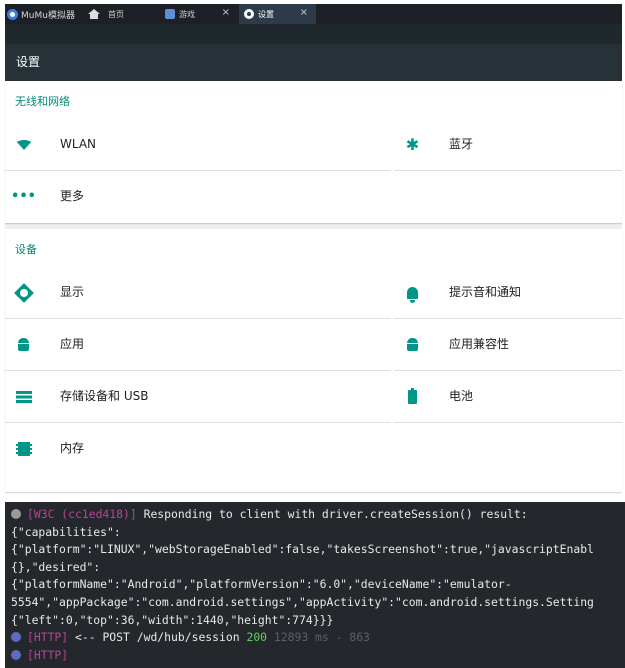  What do you see at coordinates (56, 566) in the screenshot?
I see `log-line: {},"desired":` at bounding box center [56, 566].